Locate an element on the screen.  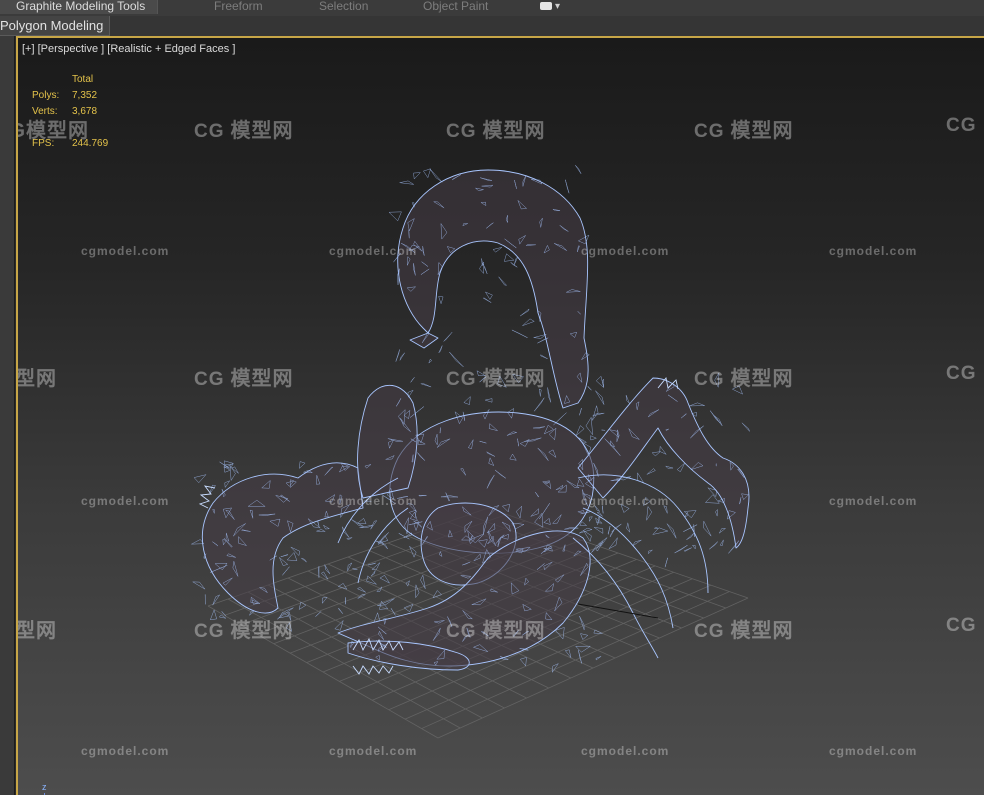
tab-freeform: Freeform is located at coordinates (238, 7).